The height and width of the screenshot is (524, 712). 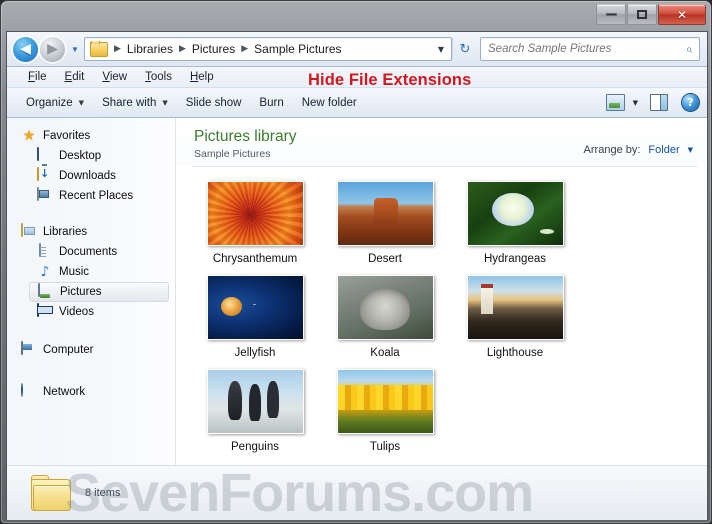 I want to click on share-with-label: Share with, so click(x=129, y=102).